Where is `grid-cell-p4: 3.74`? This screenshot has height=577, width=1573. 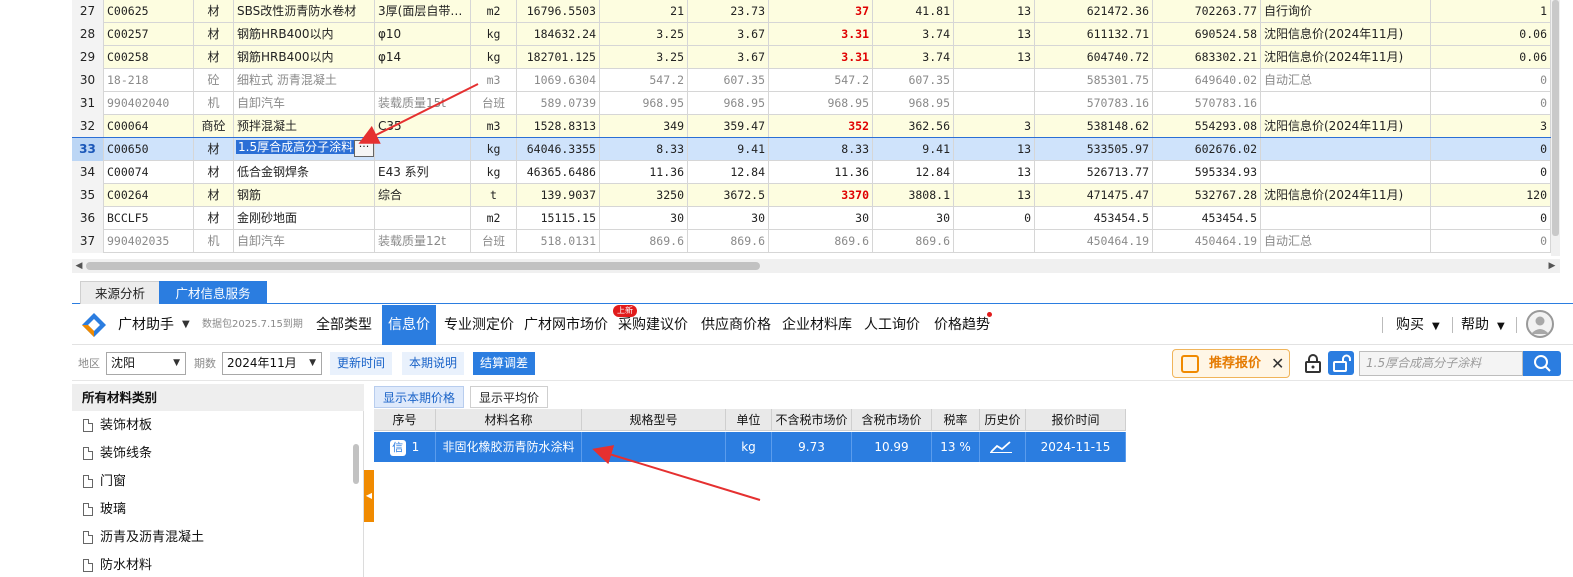
grid-cell-p4: 3.74 is located at coordinates (913, 34).